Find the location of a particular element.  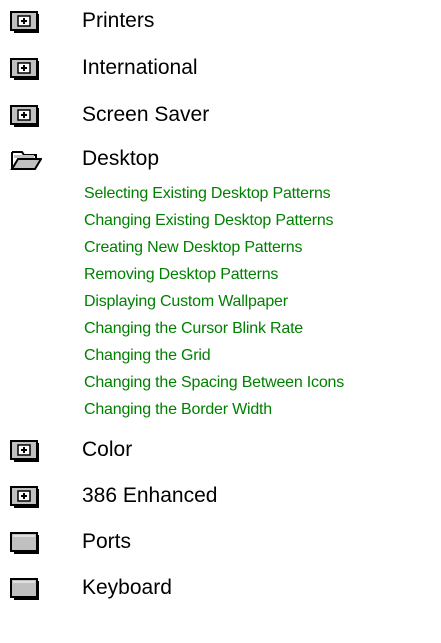

tree-node-desktop: Desktop is located at coordinates (220, 162).